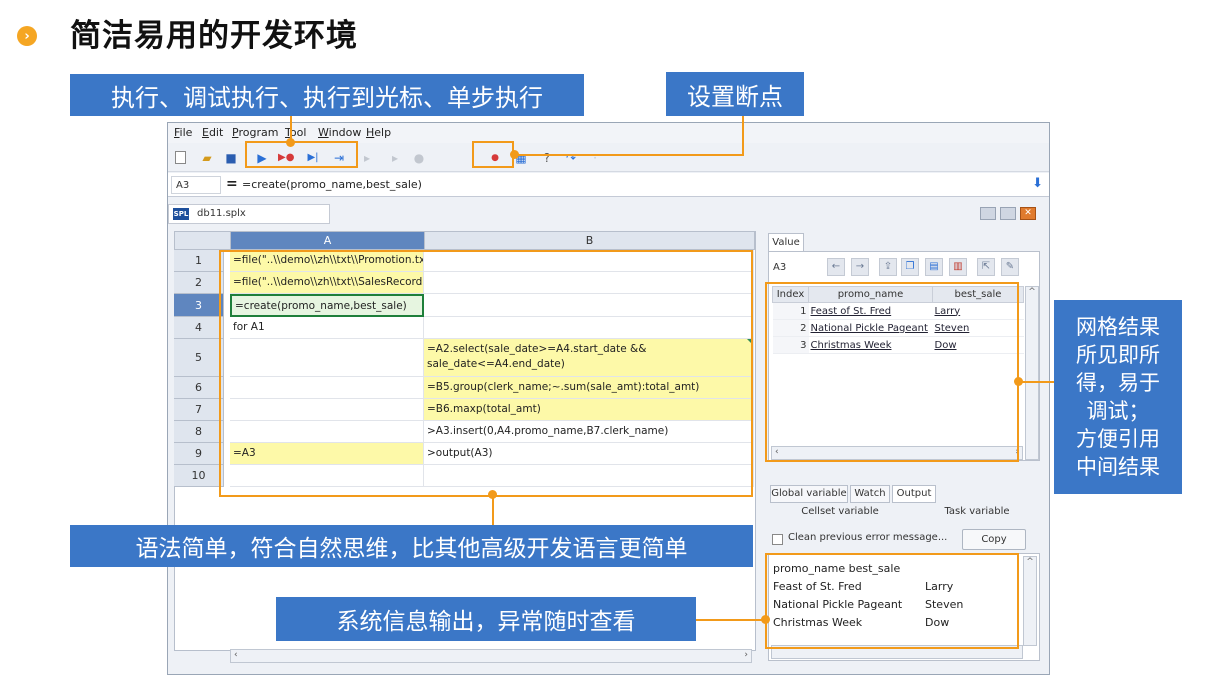 Image resolution: width=1220 pixels, height=698 pixels. What do you see at coordinates (236, 655) in the screenshot?
I see `scroll-left-icon: ‹` at bounding box center [236, 655].